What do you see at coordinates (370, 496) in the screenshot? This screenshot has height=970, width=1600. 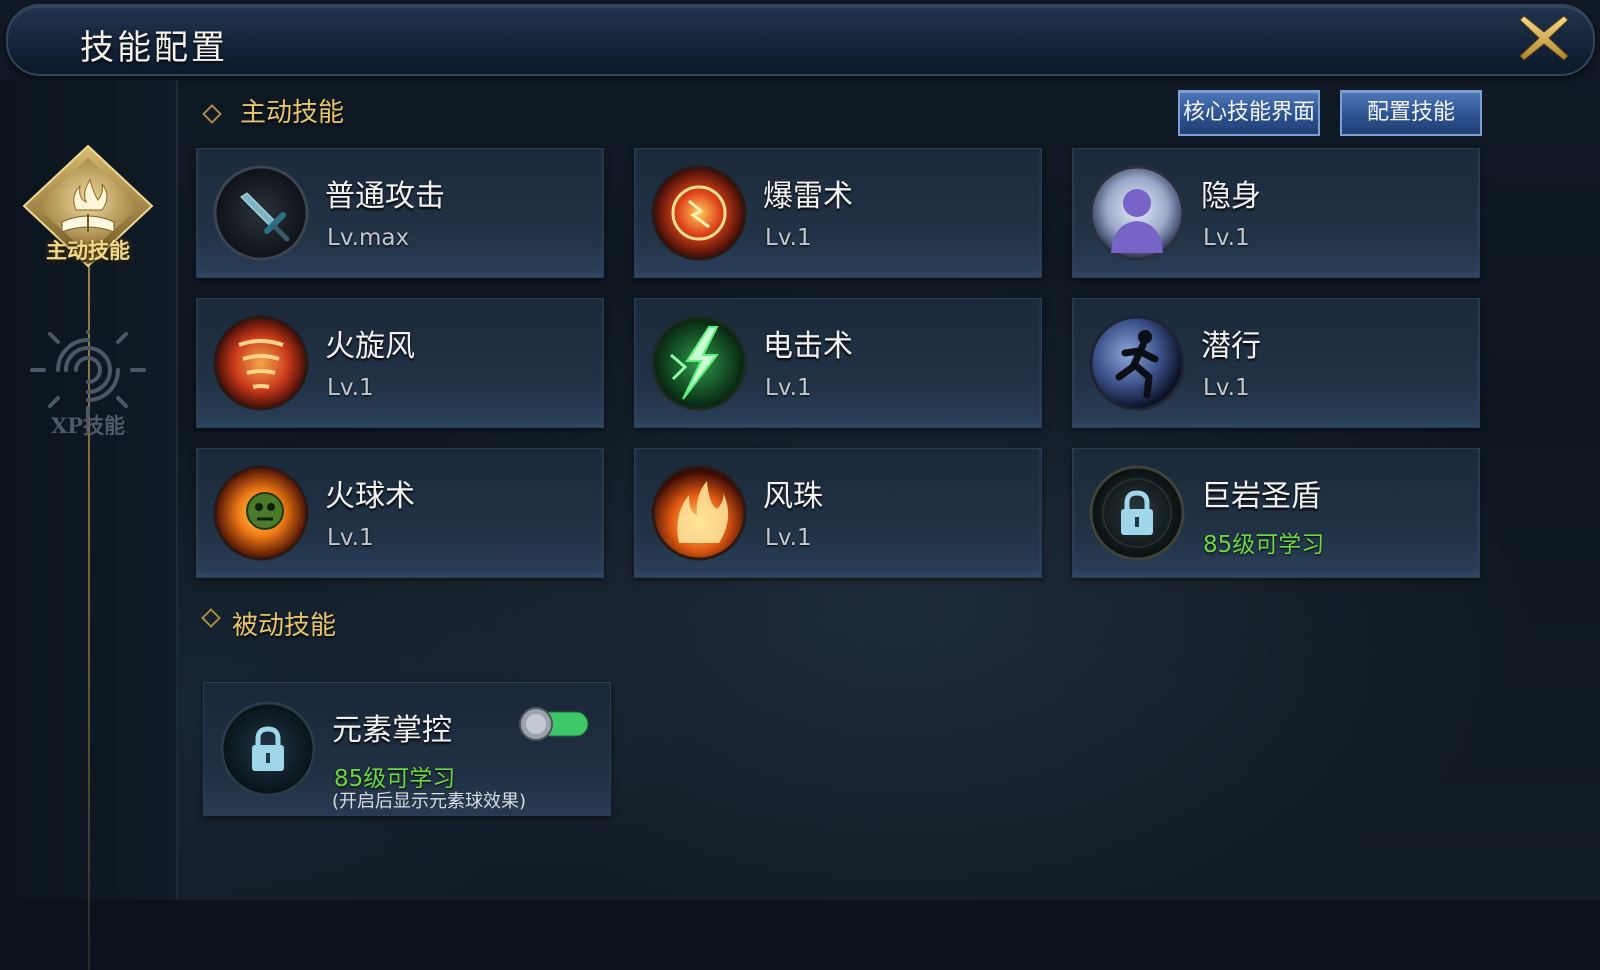 I see `skill-name: 火球术` at bounding box center [370, 496].